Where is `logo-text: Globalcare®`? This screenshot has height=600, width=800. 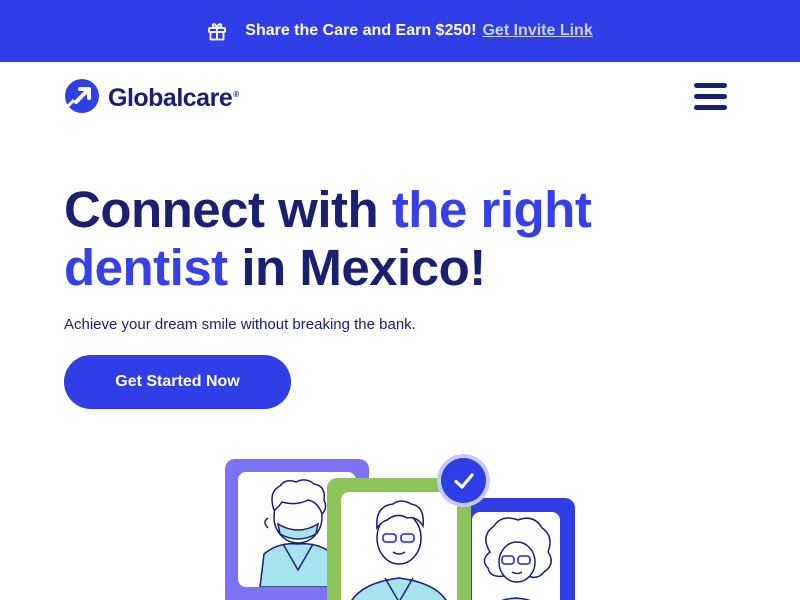
logo-text: Globalcare® is located at coordinates (173, 98).